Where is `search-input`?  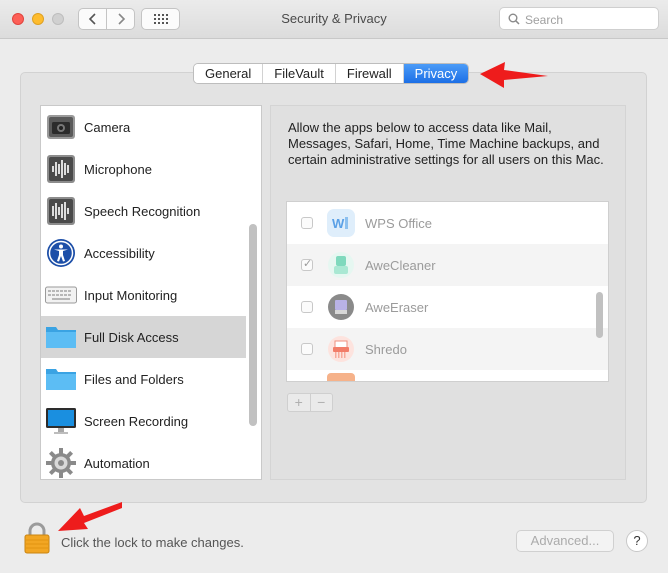 search-input is located at coordinates (590, 19).